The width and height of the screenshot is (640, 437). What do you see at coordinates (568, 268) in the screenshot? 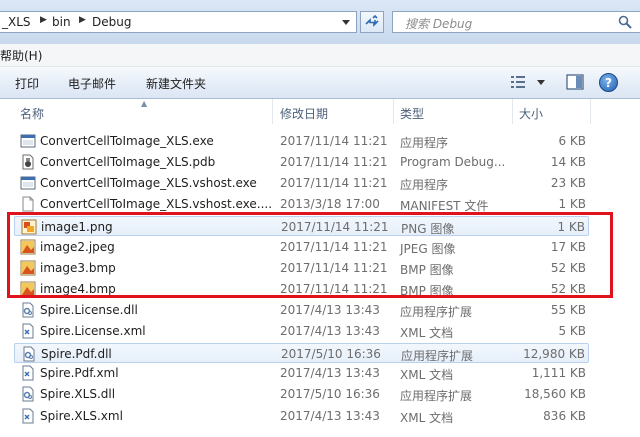
I see `file-size: 52 KB` at bounding box center [568, 268].